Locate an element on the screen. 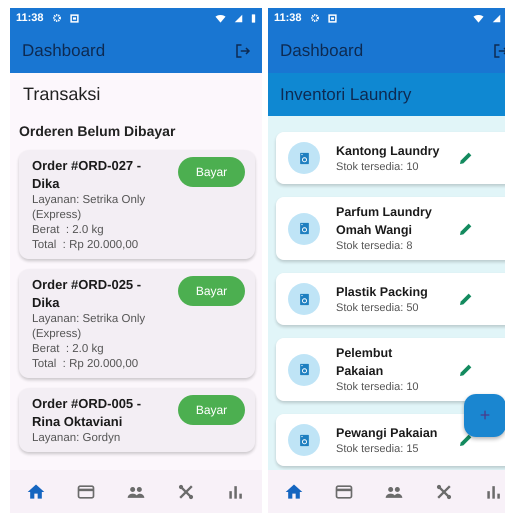  item-name: Pewangi Pakaian is located at coordinates (387, 433).